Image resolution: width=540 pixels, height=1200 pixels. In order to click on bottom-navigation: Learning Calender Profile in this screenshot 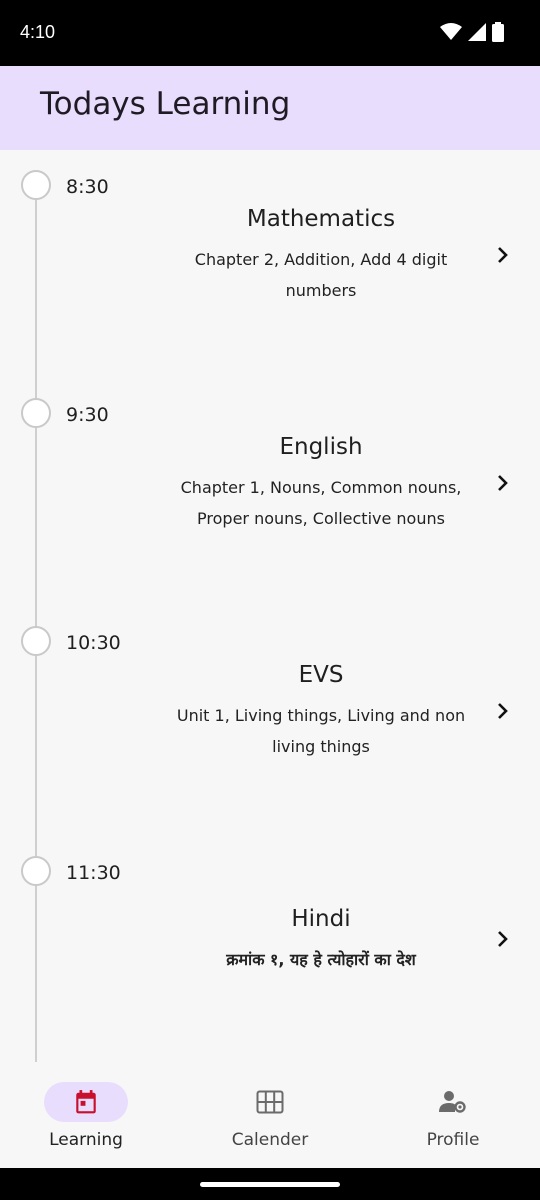, I will do `click(270, 1120)`.